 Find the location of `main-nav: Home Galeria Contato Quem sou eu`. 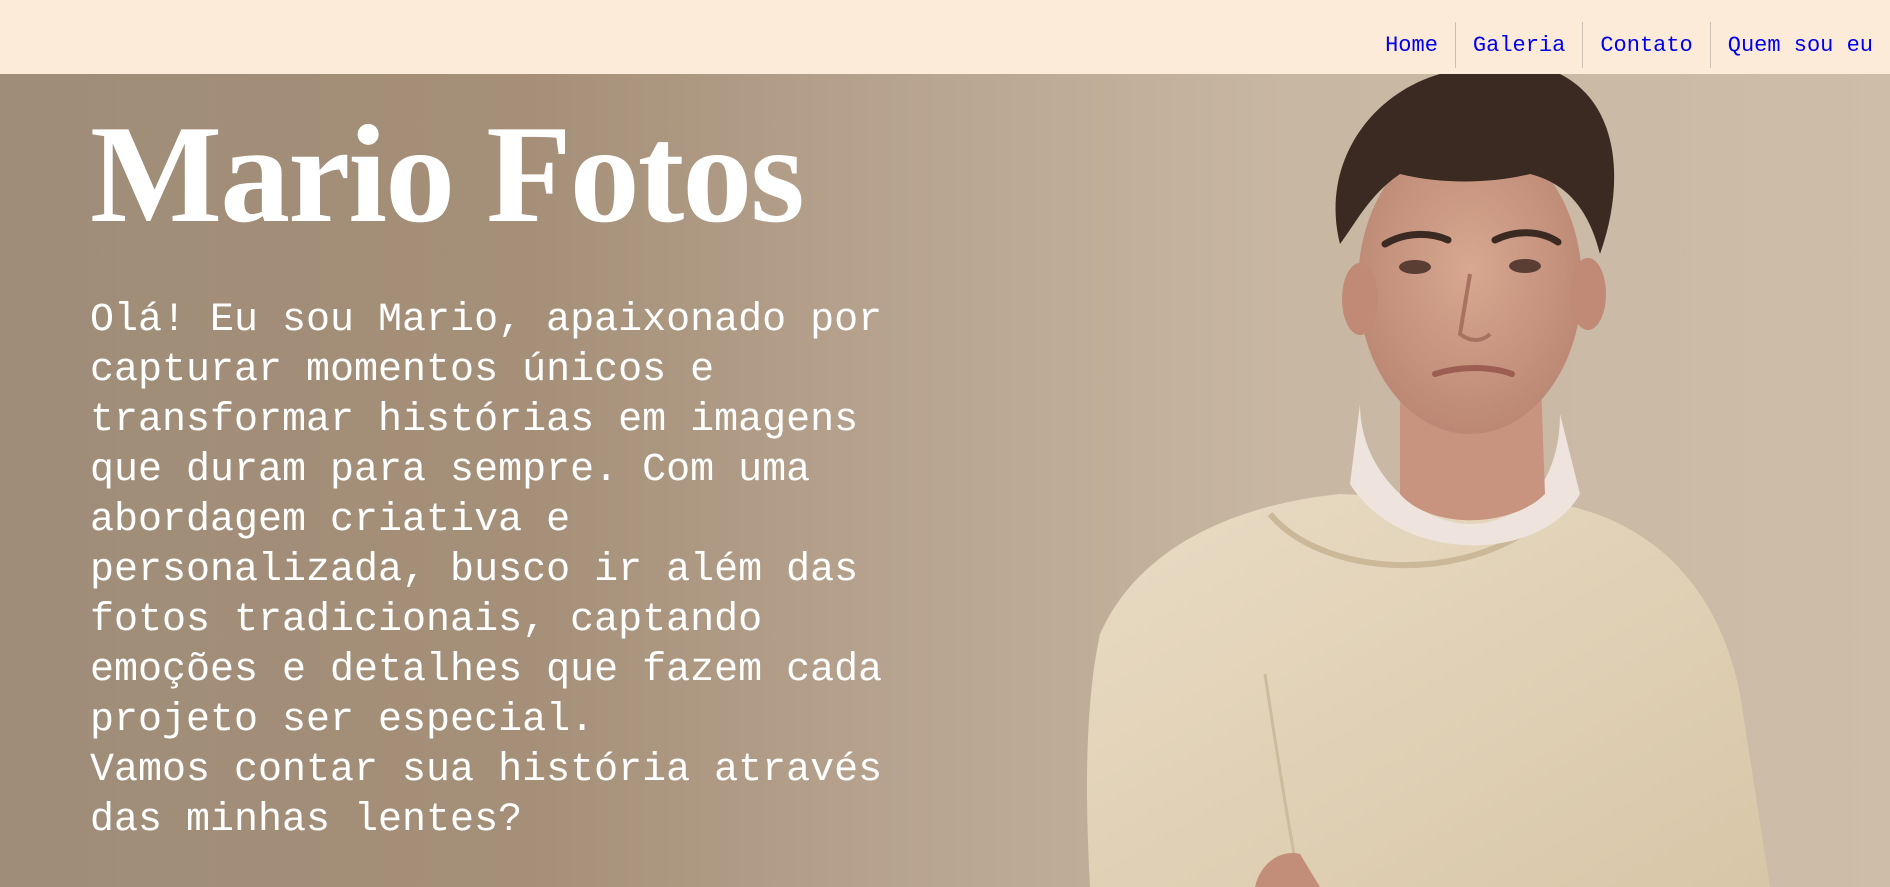

main-nav: Home Galeria Contato Quem sou eu is located at coordinates (1629, 45).